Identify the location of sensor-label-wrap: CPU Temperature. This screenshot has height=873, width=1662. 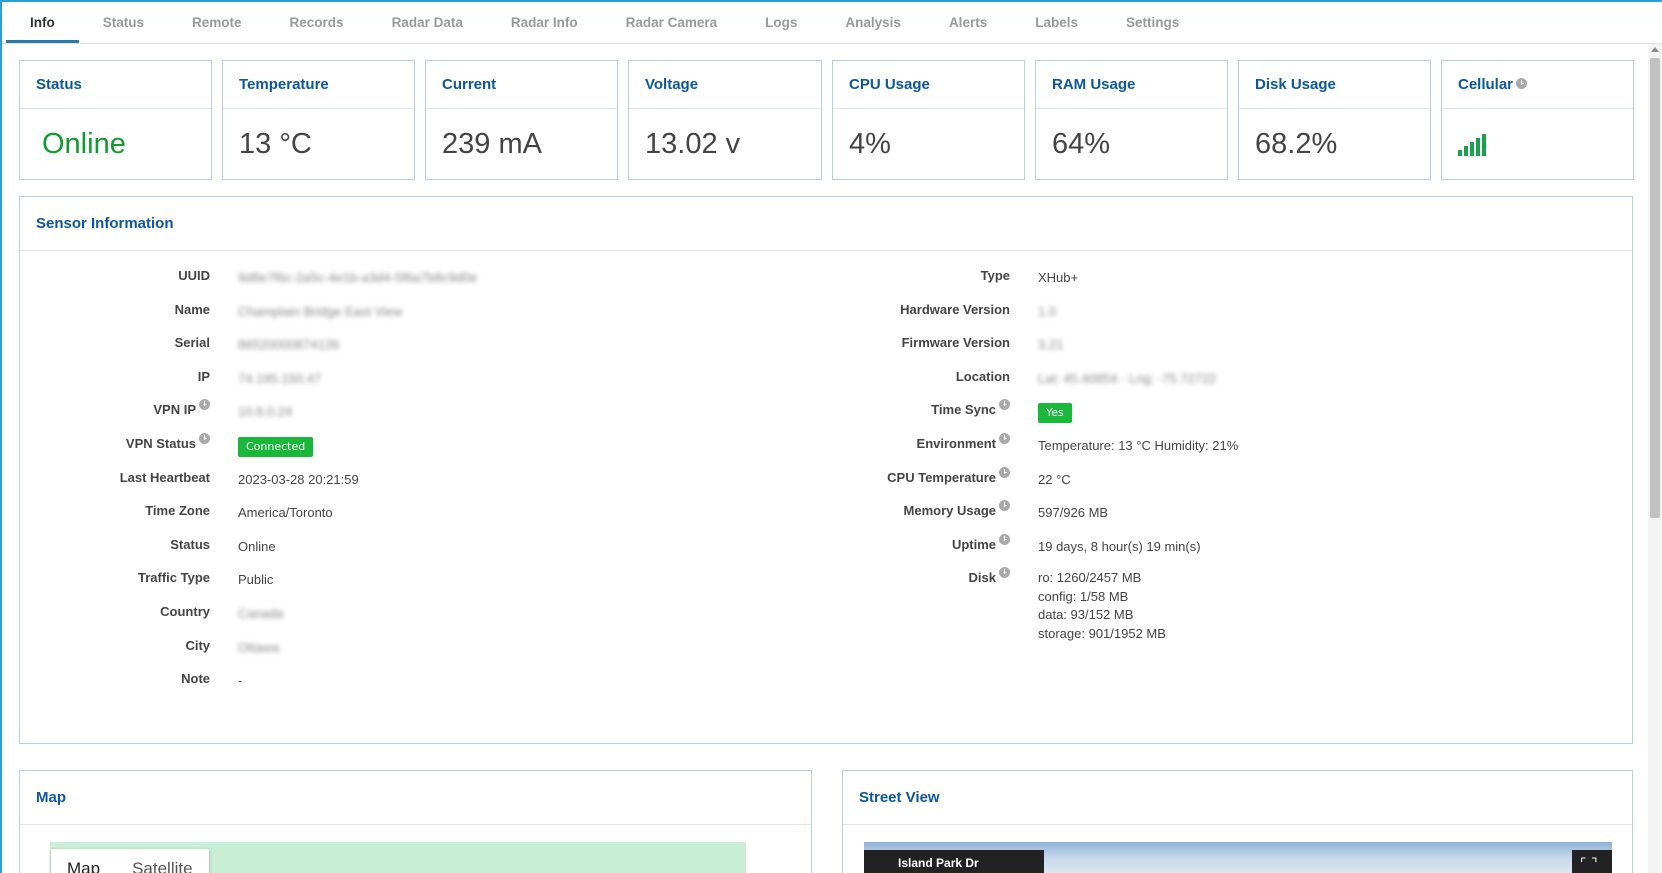
(915, 476).